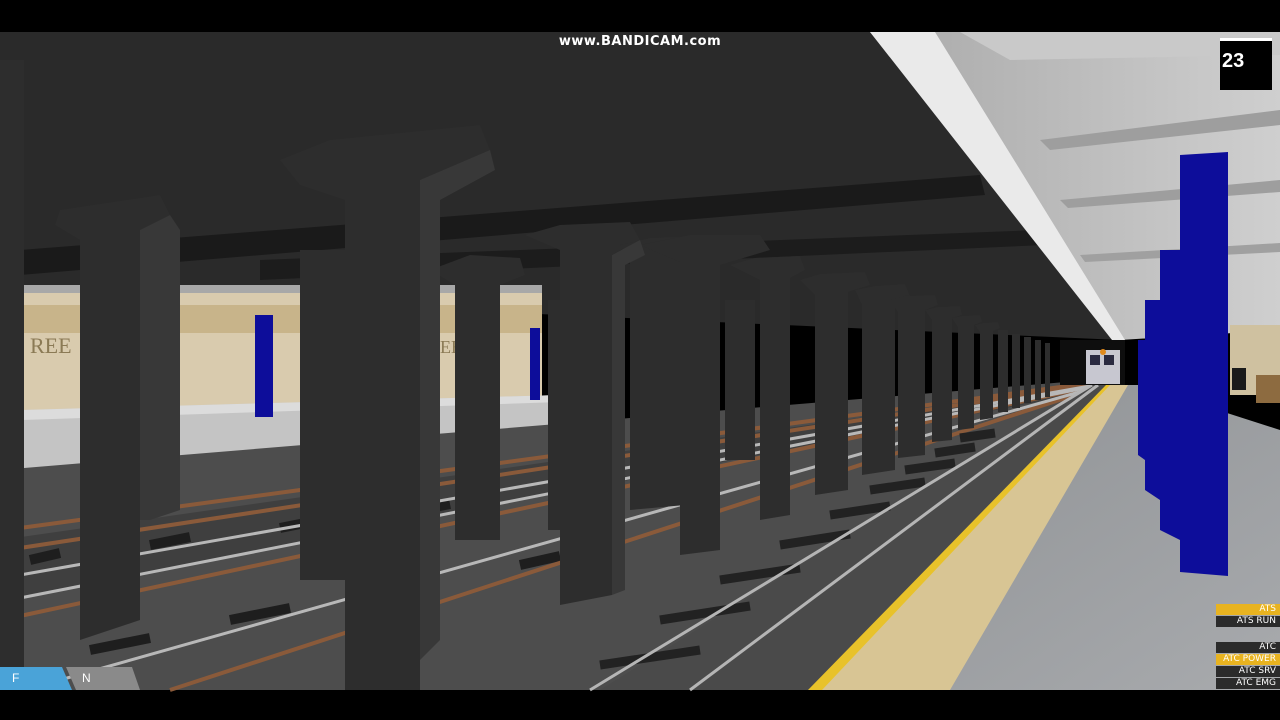 The height and width of the screenshot is (720, 1280). I want to click on mode-tabs: F N, so click(70, 678).